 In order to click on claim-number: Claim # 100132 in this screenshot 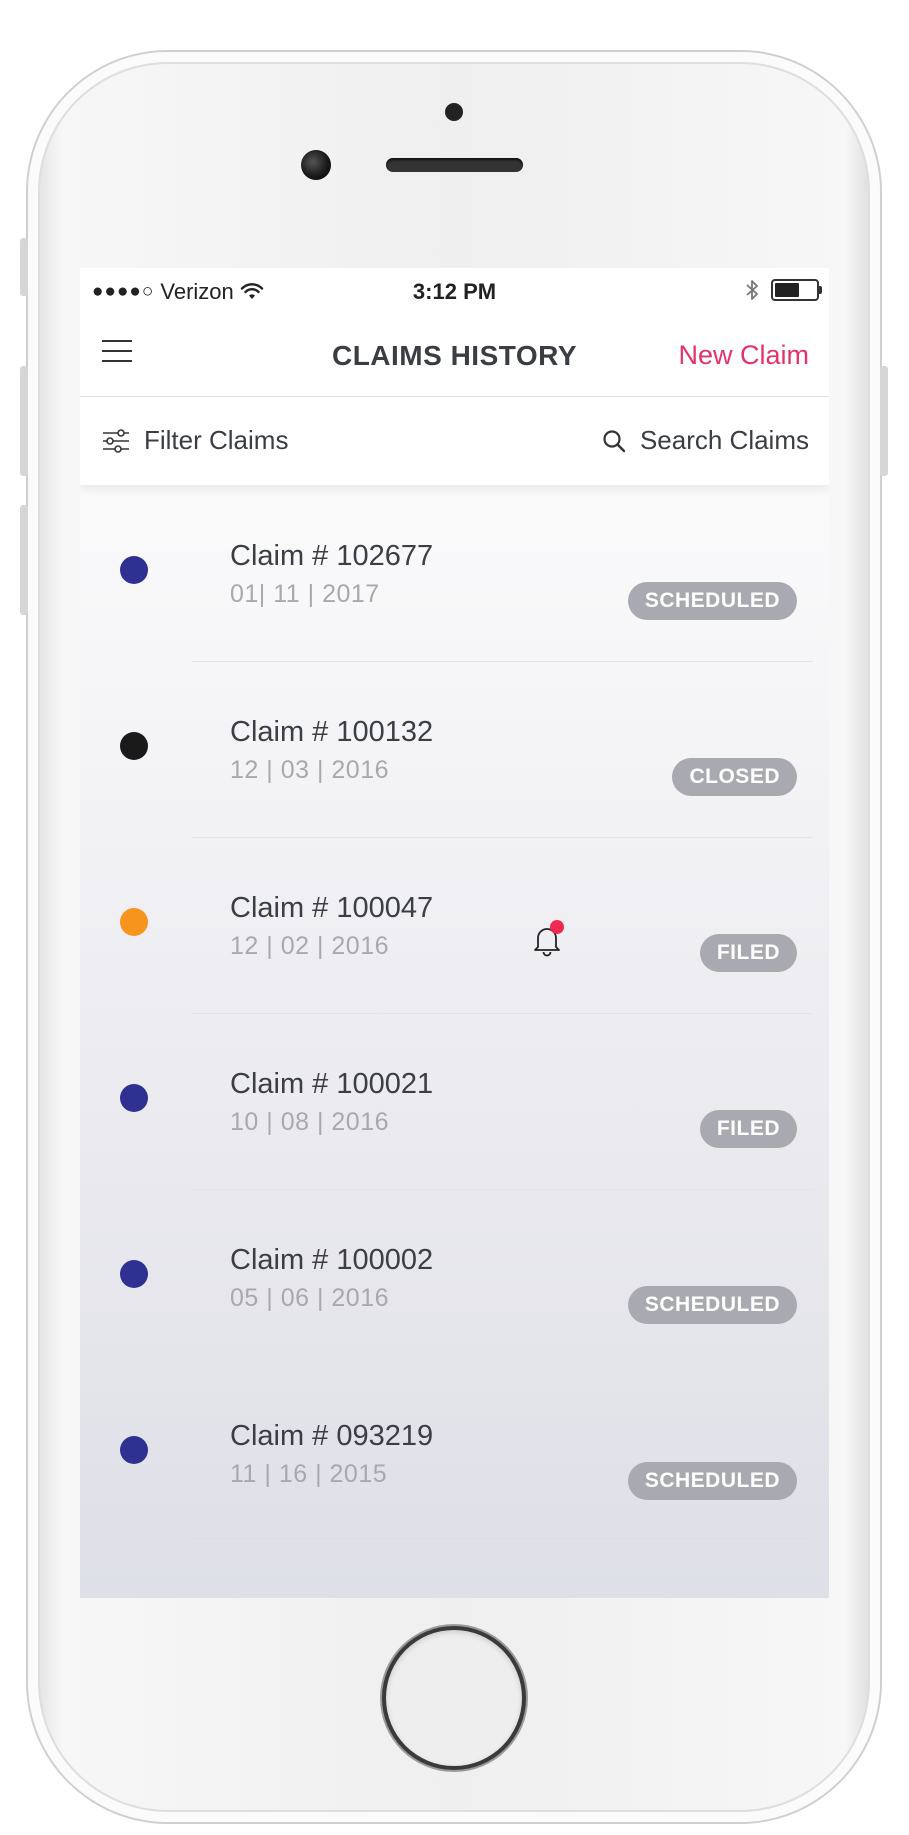, I will do `click(332, 732)`.